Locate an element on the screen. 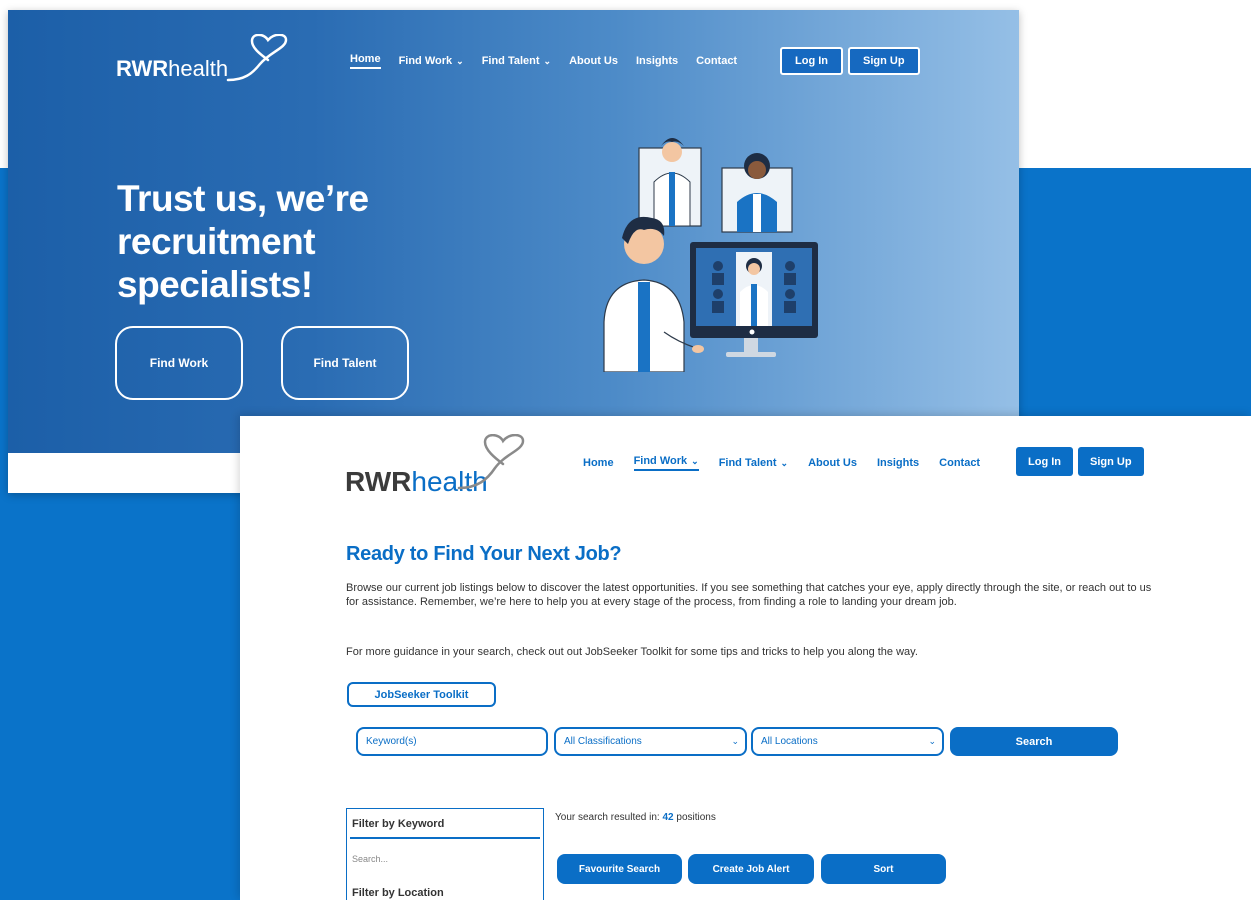 The width and height of the screenshot is (1251, 900). divider is located at coordinates (445, 838).